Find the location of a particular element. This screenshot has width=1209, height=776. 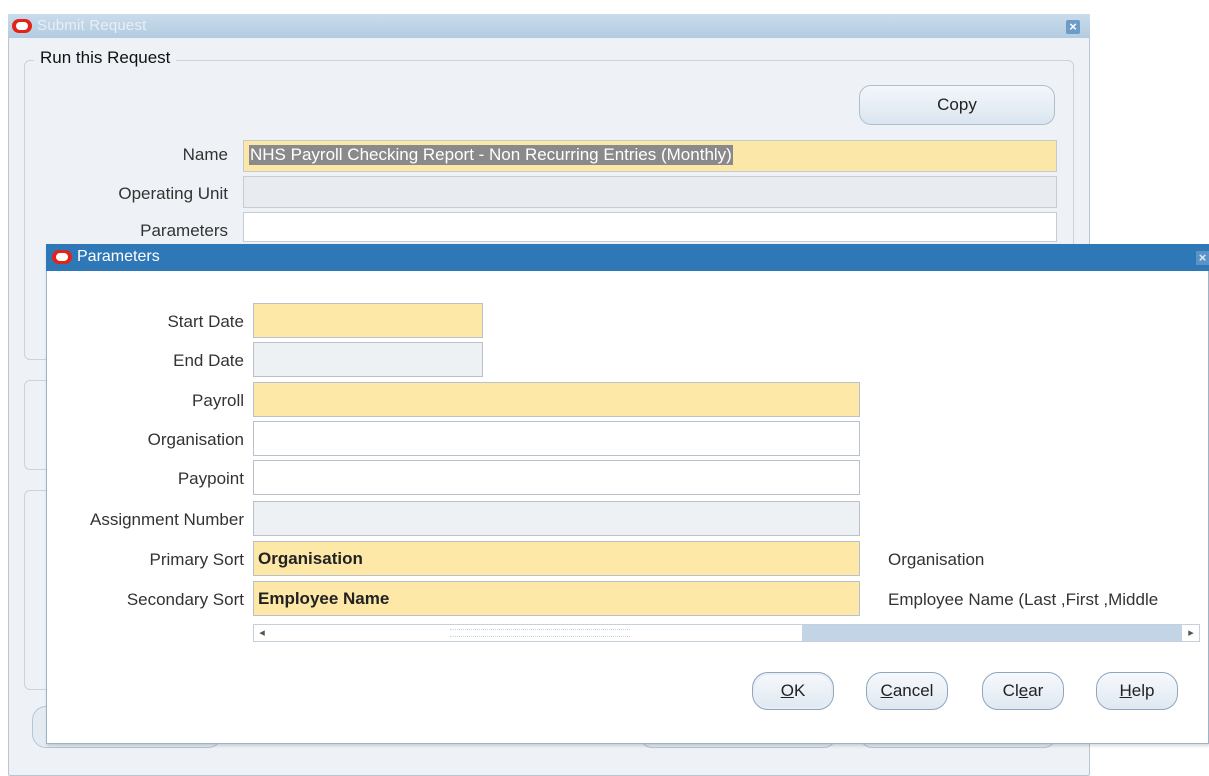

cancel-button: Cancel is located at coordinates (907, 691).